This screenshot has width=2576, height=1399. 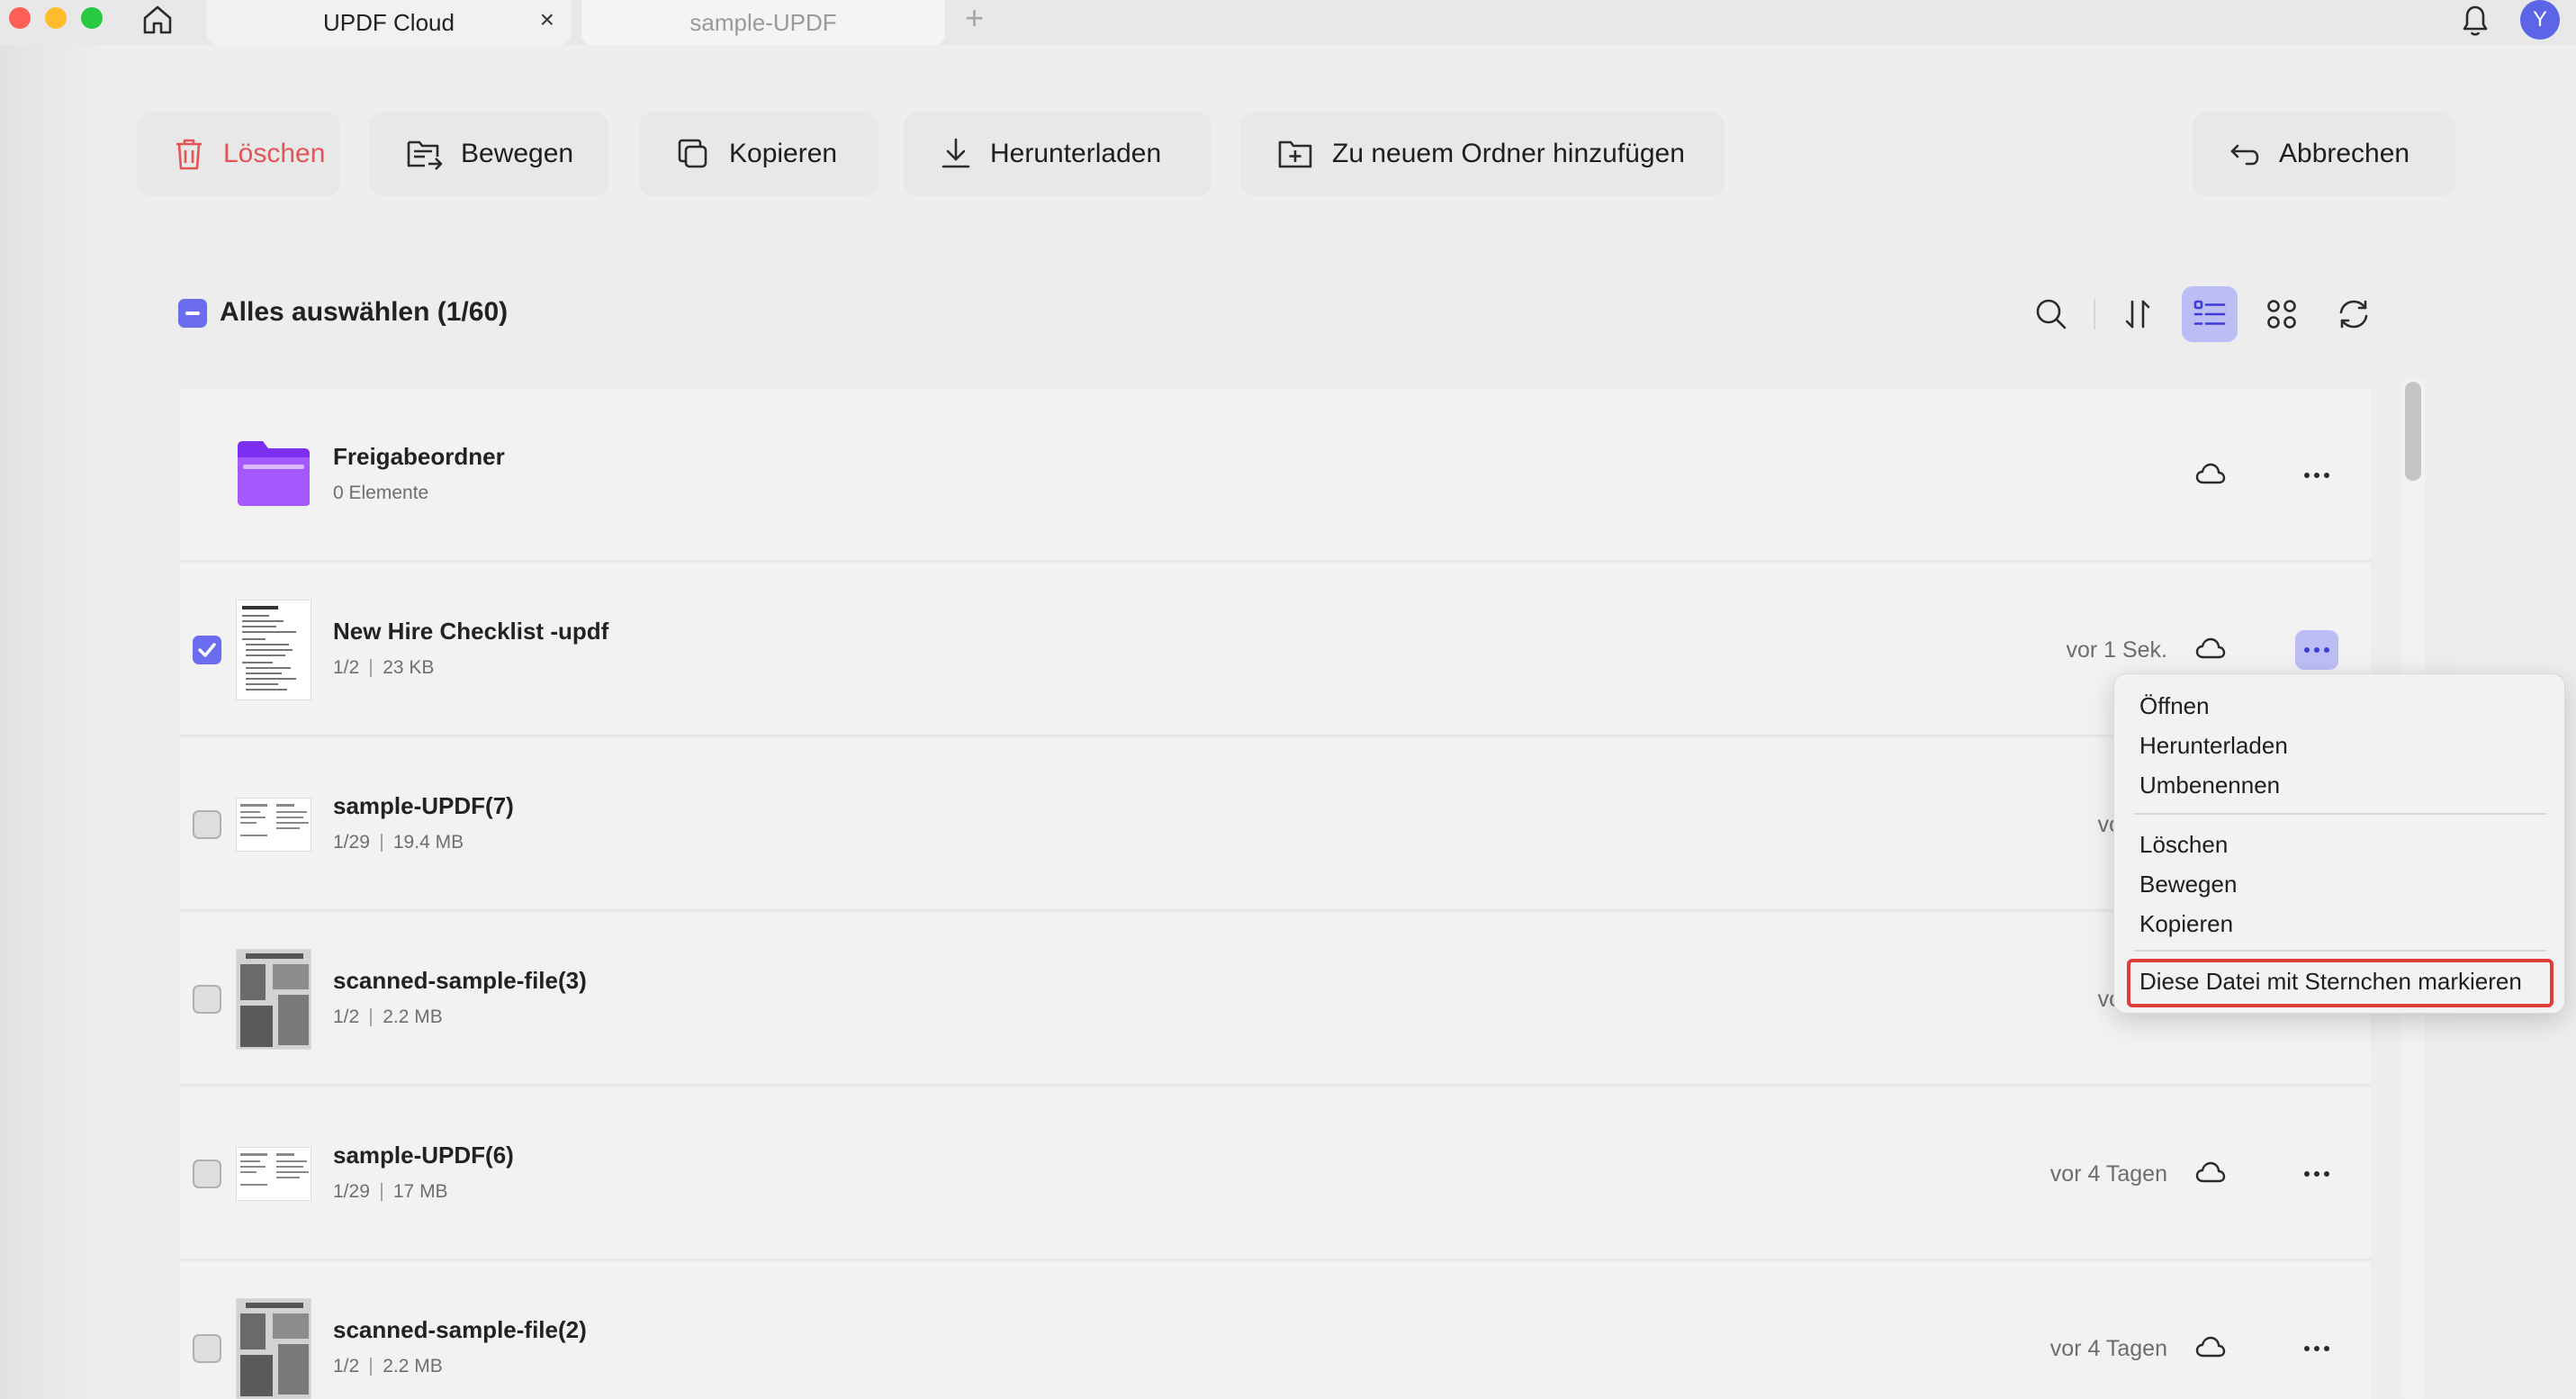 What do you see at coordinates (92, 18) in the screenshot?
I see `maximize-window-button` at bounding box center [92, 18].